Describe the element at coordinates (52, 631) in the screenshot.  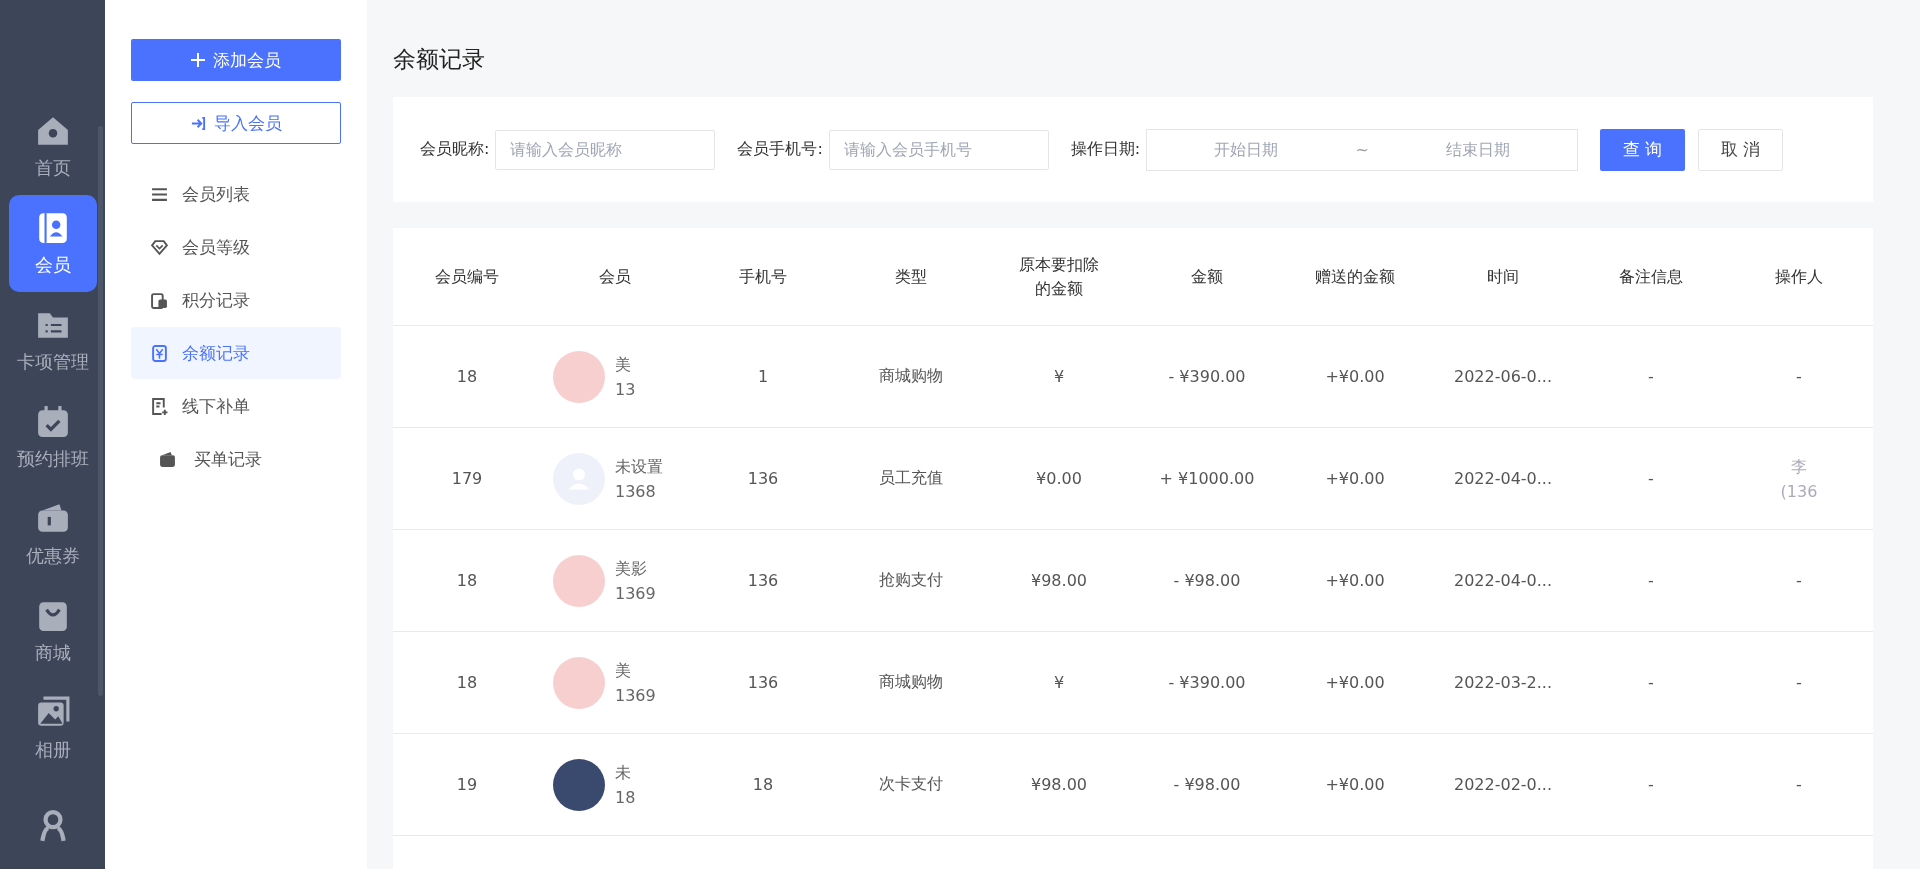
I see `nav-item: 商城` at that location.